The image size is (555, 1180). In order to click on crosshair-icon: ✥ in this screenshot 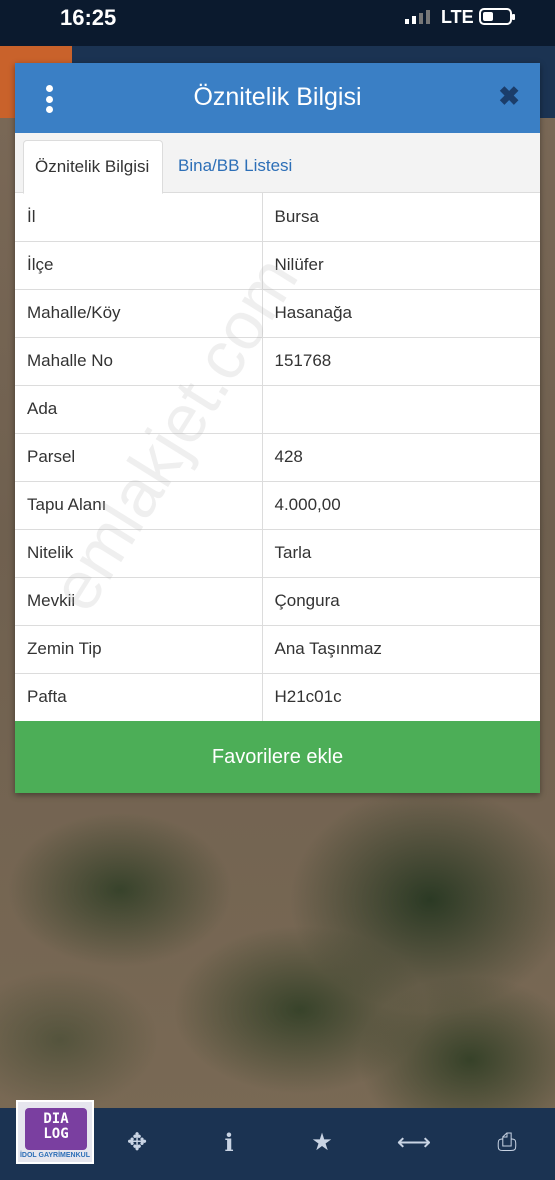, I will do `click(137, 1143)`.